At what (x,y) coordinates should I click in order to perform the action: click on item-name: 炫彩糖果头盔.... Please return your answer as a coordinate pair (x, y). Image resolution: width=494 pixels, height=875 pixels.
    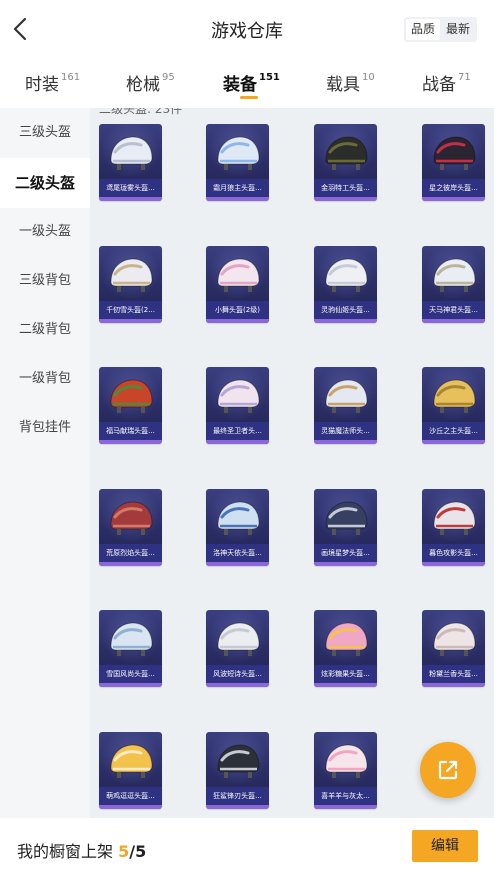
    Looking at the image, I should click on (345, 674).